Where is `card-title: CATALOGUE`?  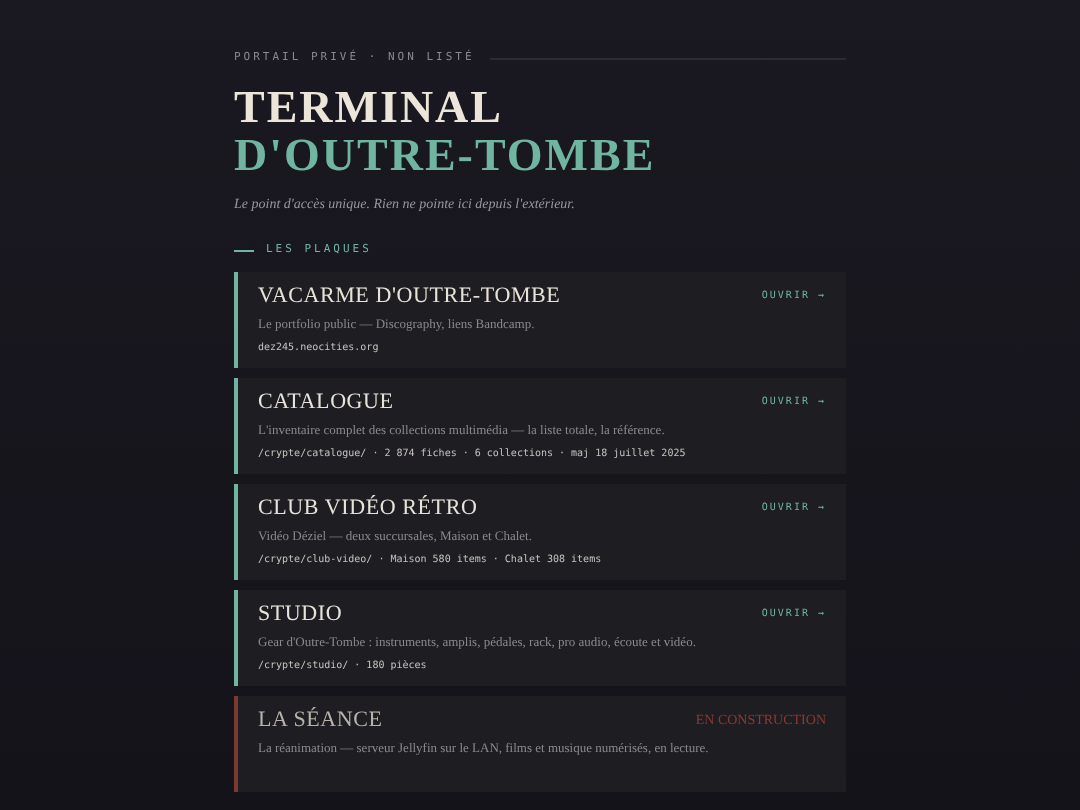
card-title: CATALOGUE is located at coordinates (326, 402).